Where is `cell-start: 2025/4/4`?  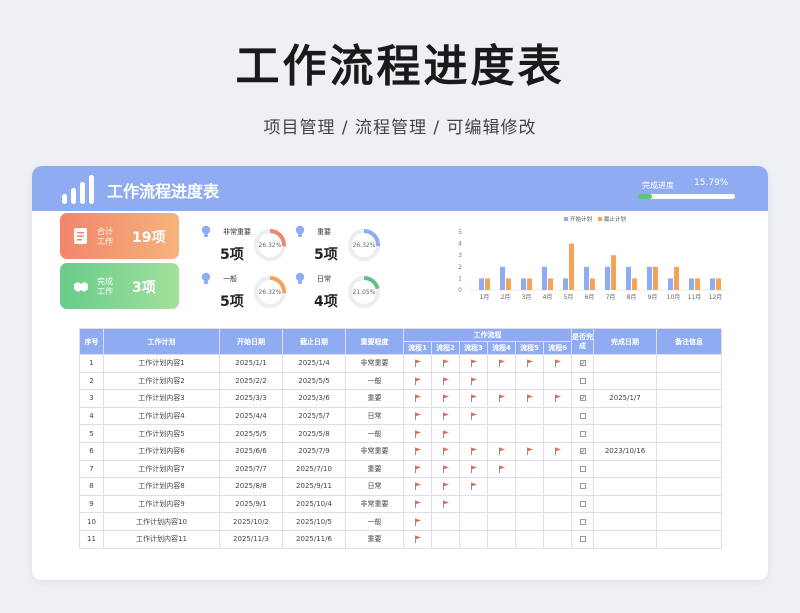 cell-start: 2025/4/4 is located at coordinates (251, 416).